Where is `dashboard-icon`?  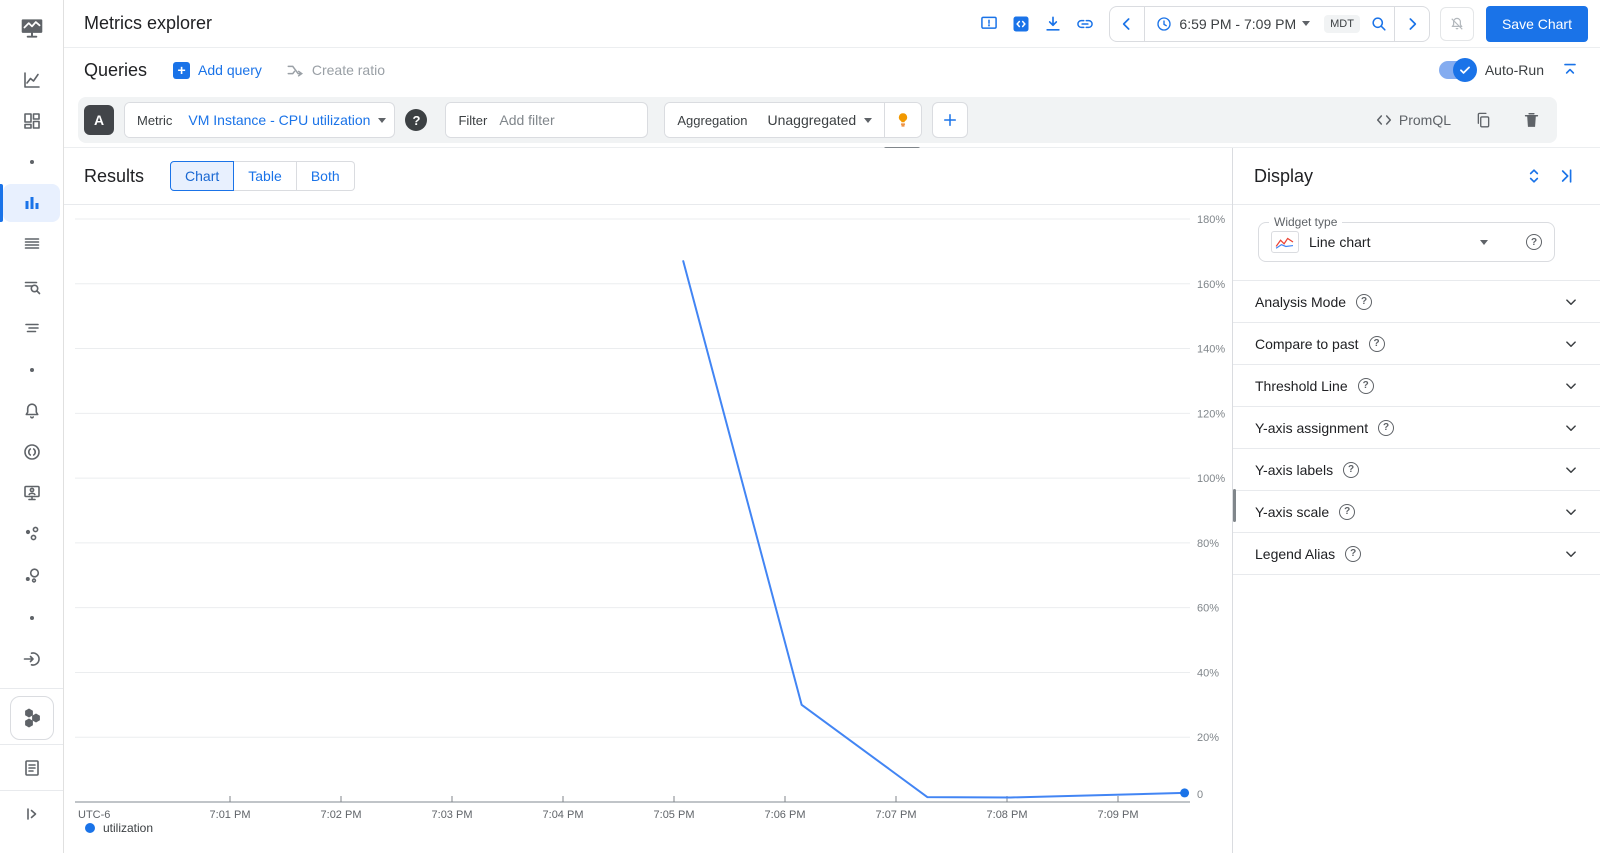 dashboard-icon is located at coordinates (31, 121).